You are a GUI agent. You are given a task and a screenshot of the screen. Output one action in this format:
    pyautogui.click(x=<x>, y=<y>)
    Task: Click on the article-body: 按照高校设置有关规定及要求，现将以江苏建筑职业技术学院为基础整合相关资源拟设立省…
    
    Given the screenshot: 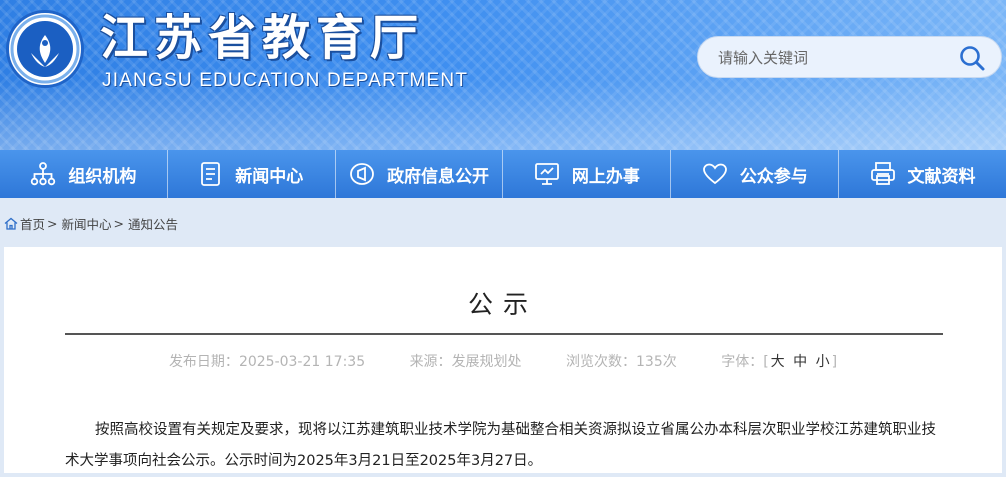 What is the action you would take?
    pyautogui.click(x=500, y=445)
    